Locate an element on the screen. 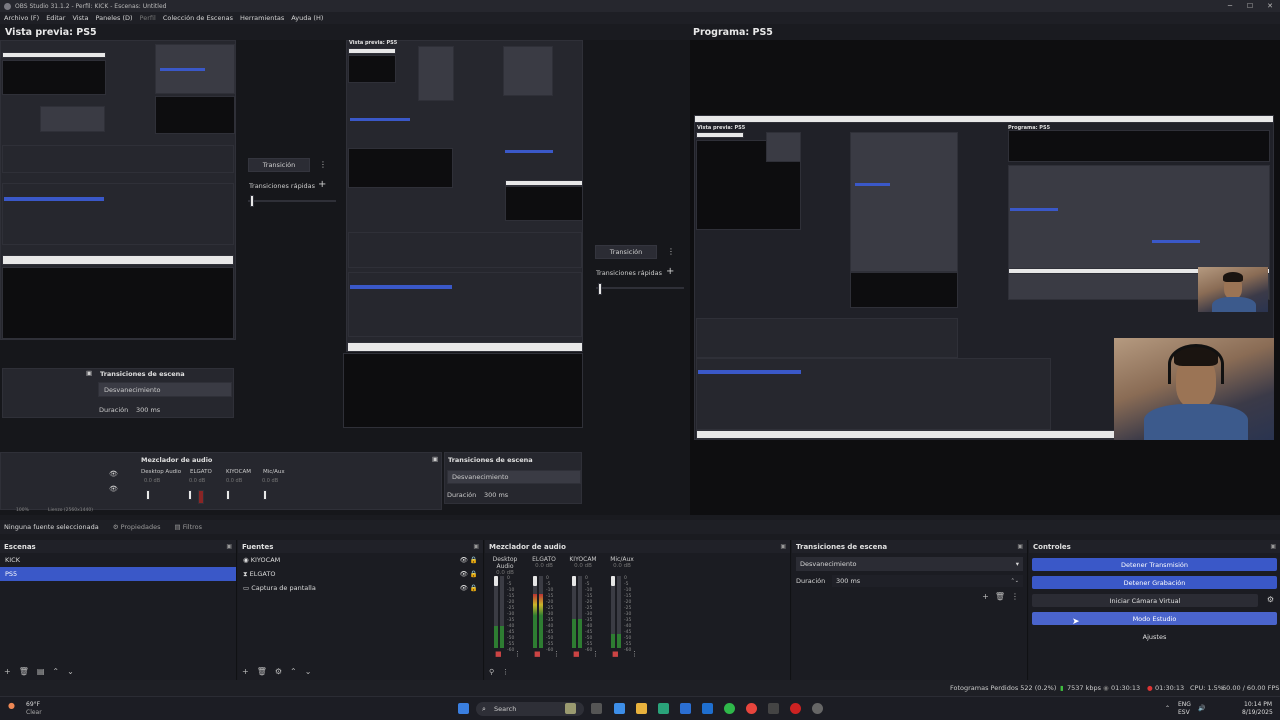 This screenshot has height=720, width=1280. input-lang-2: ESV is located at coordinates (1184, 712).